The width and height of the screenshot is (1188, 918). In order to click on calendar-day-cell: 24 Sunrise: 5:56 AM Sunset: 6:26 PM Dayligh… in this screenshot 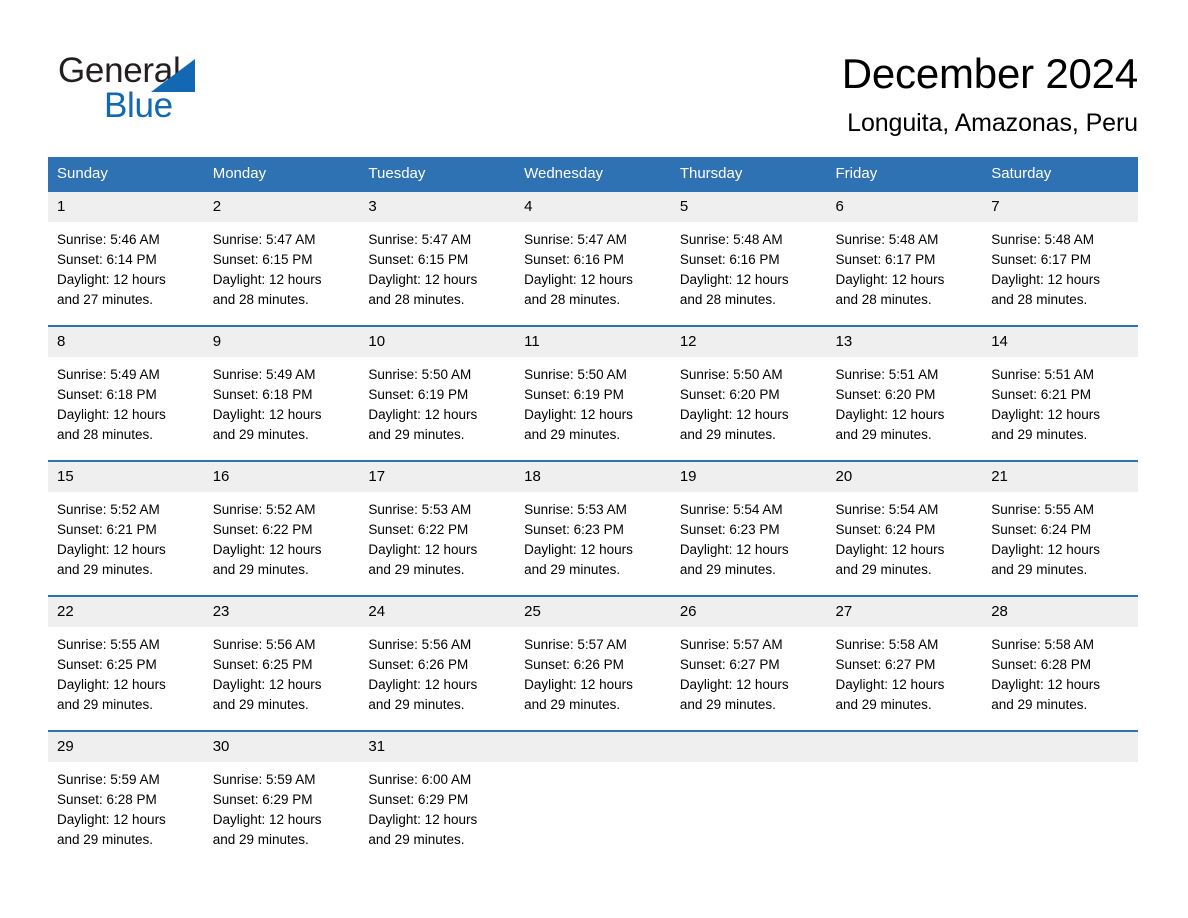, I will do `click(437, 663)`.